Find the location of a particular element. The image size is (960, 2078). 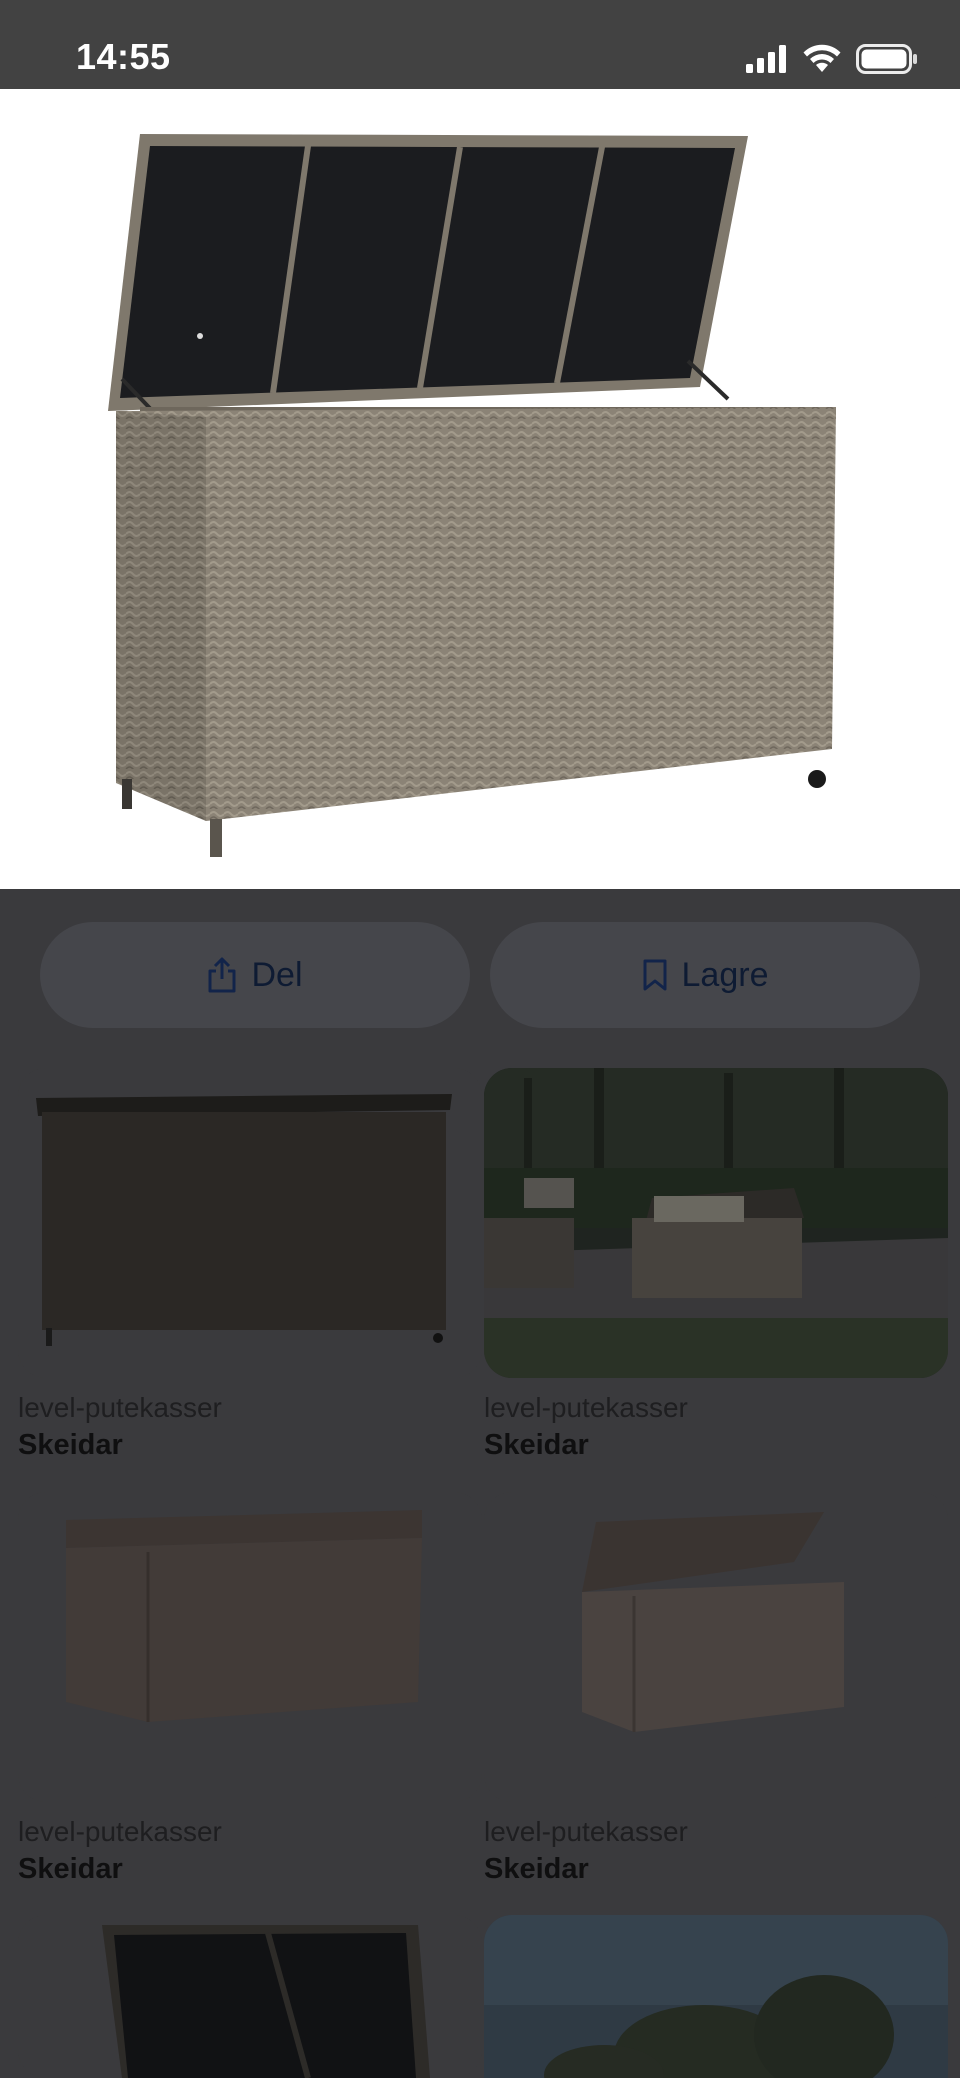

bookmark-icon is located at coordinates (655, 975).